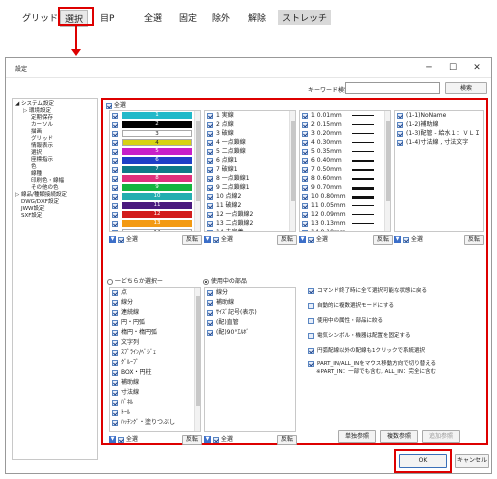 The image size is (497, 479). What do you see at coordinates (152, 133) in the screenshot?
I see `color-row: 3` at bounding box center [152, 133].